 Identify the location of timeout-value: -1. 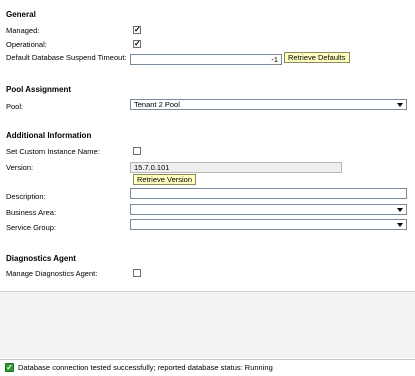
(274, 59).